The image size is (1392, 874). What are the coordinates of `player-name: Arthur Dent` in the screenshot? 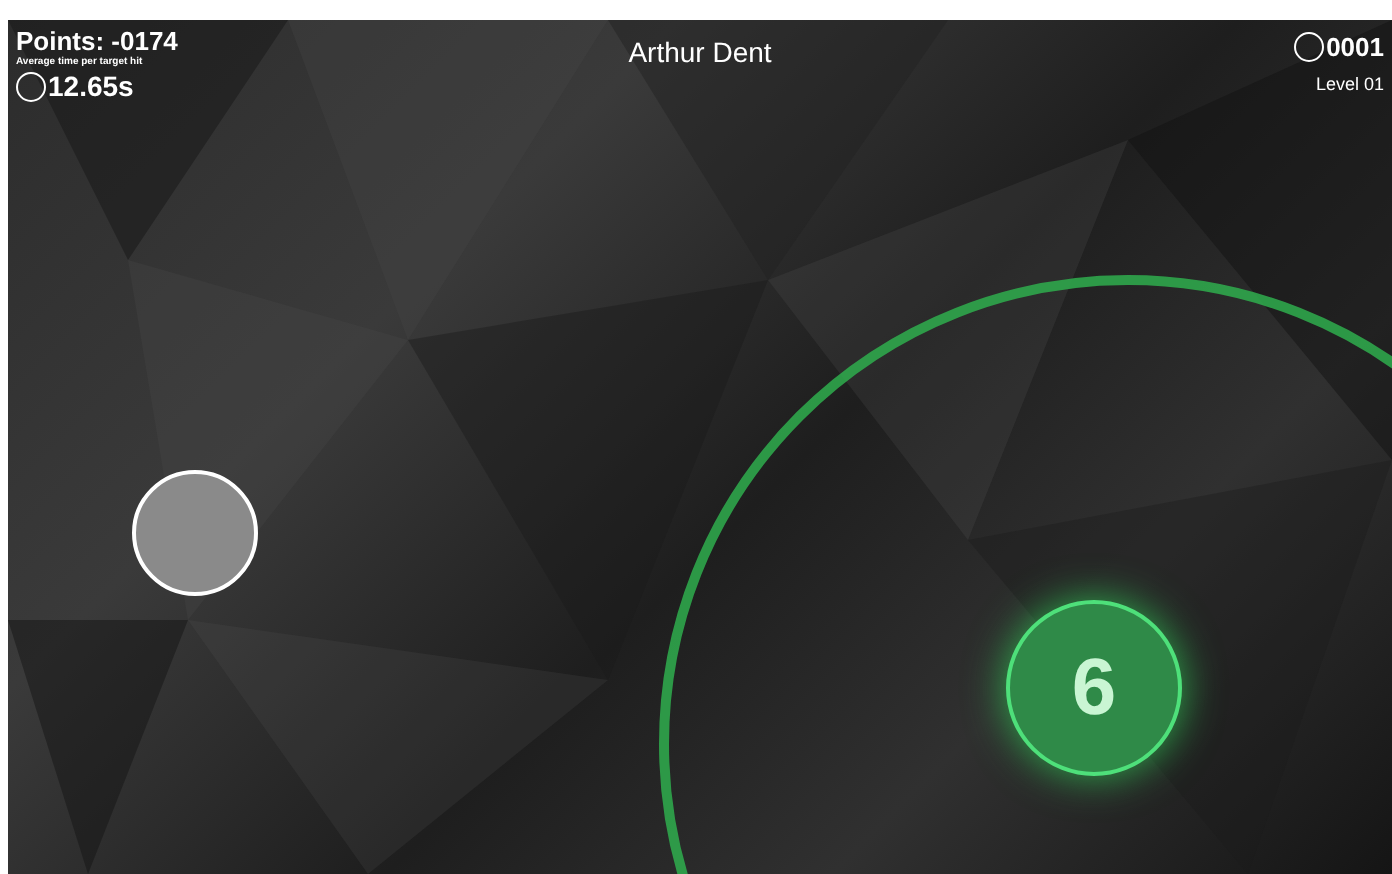 It's located at (700, 53).